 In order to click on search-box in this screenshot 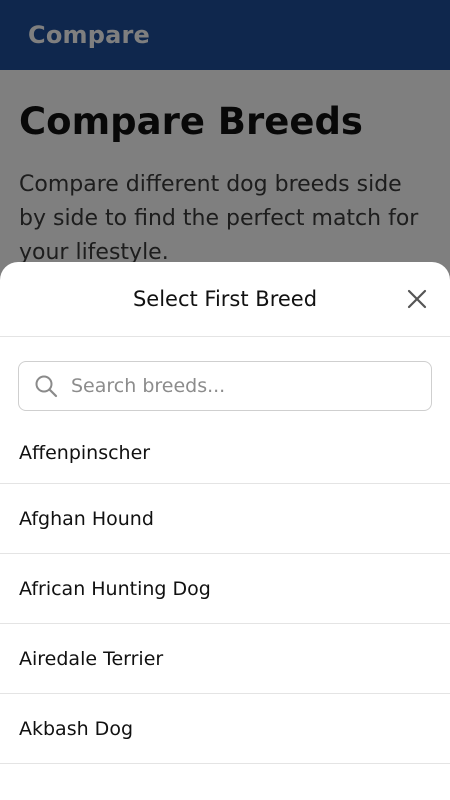, I will do `click(225, 386)`.